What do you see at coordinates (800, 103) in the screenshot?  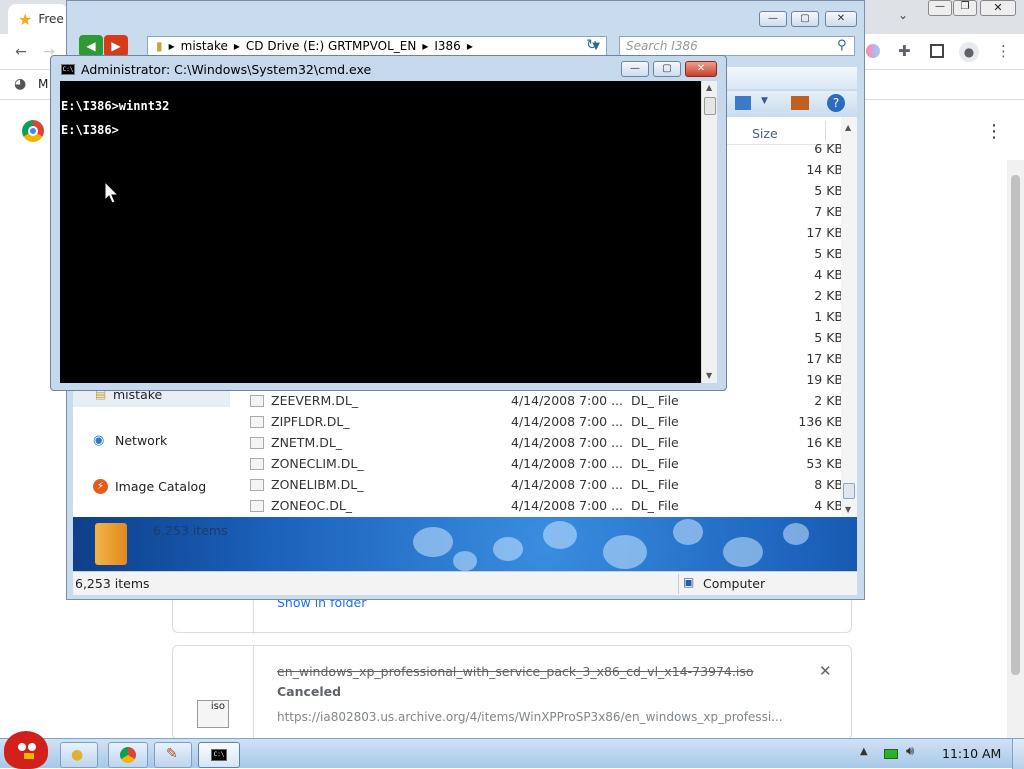 I see `preview-pane-icon` at bounding box center [800, 103].